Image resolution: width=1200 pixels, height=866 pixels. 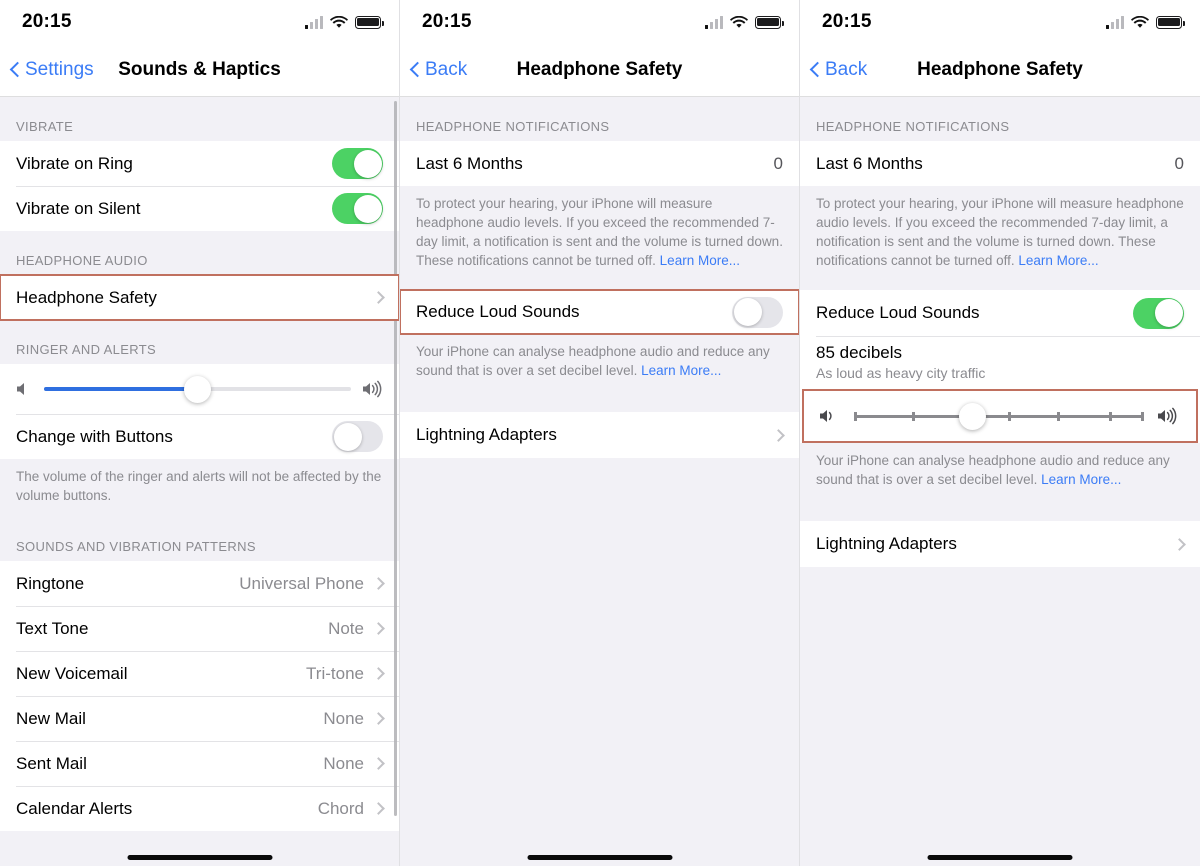 What do you see at coordinates (395, 458) in the screenshot?
I see `vertical-scrollbar` at bounding box center [395, 458].